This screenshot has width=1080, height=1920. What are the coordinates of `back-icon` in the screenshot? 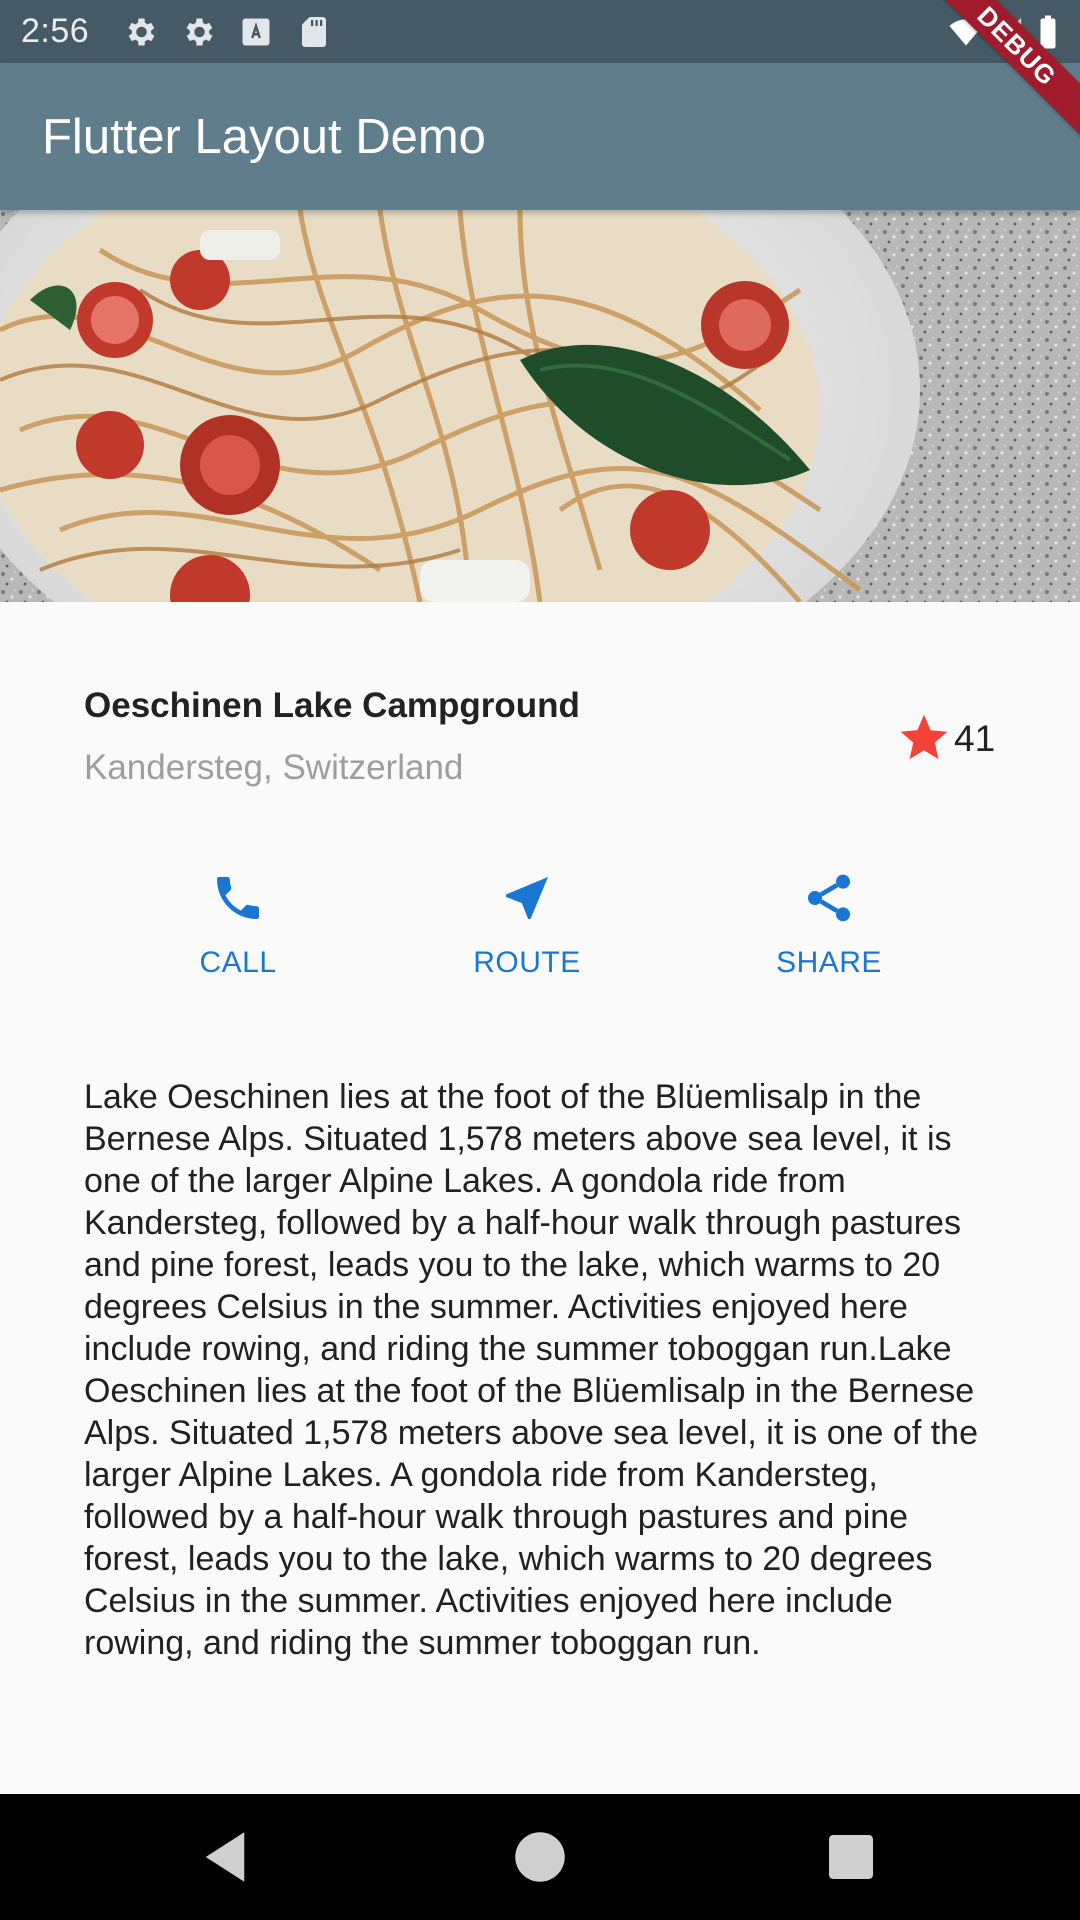 It's located at (225, 1857).